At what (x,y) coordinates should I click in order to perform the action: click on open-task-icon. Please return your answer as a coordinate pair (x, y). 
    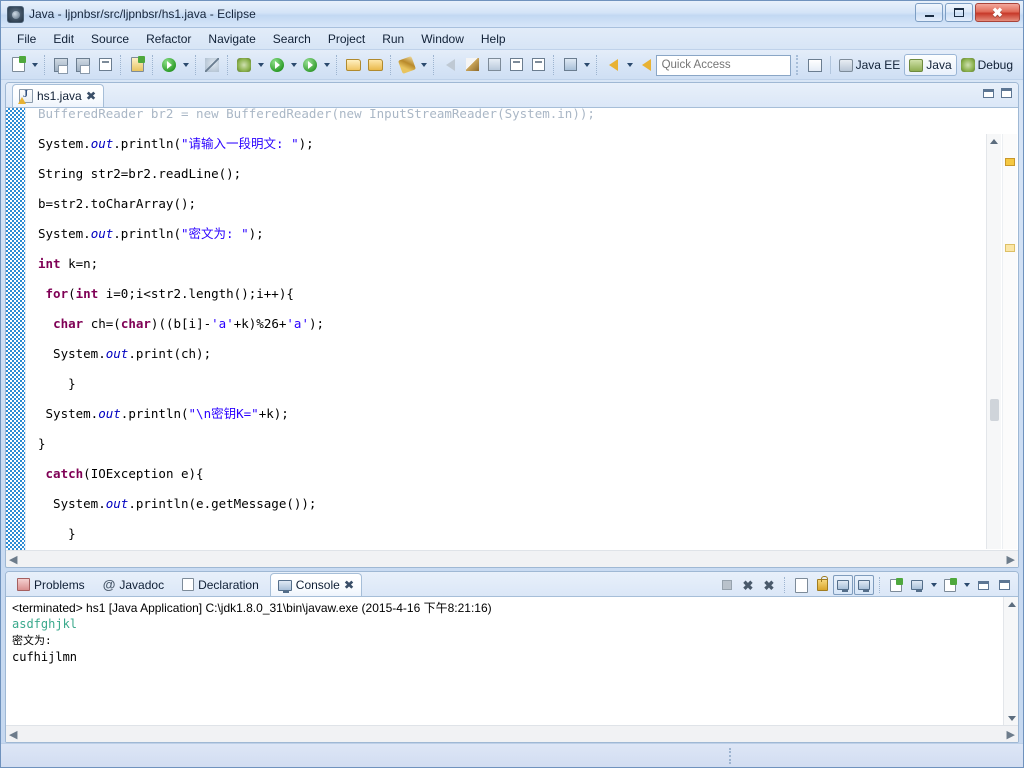
    Looking at the image, I should click on (375, 65).